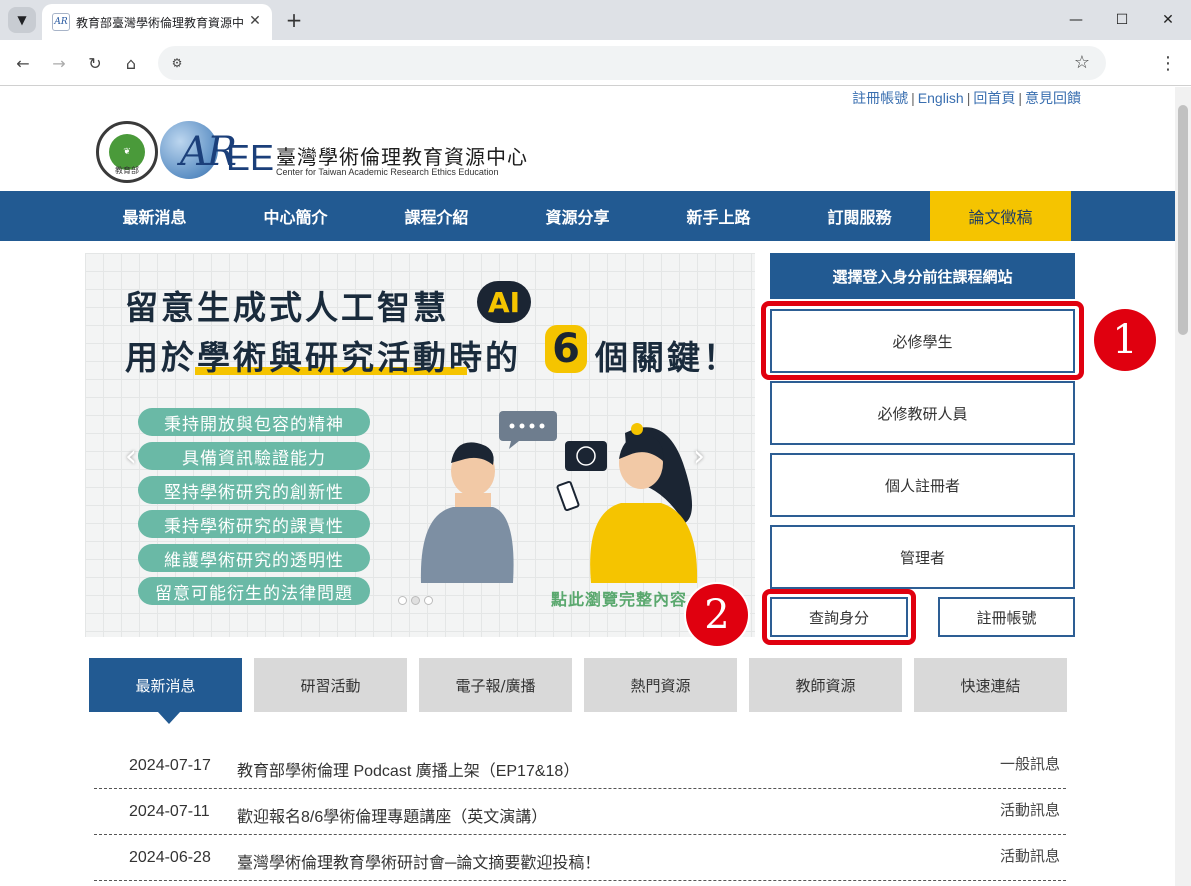 This screenshot has height=886, width=1191. Describe the element at coordinates (699, 456) in the screenshot. I see `carousel-next-arrow: ›` at that location.